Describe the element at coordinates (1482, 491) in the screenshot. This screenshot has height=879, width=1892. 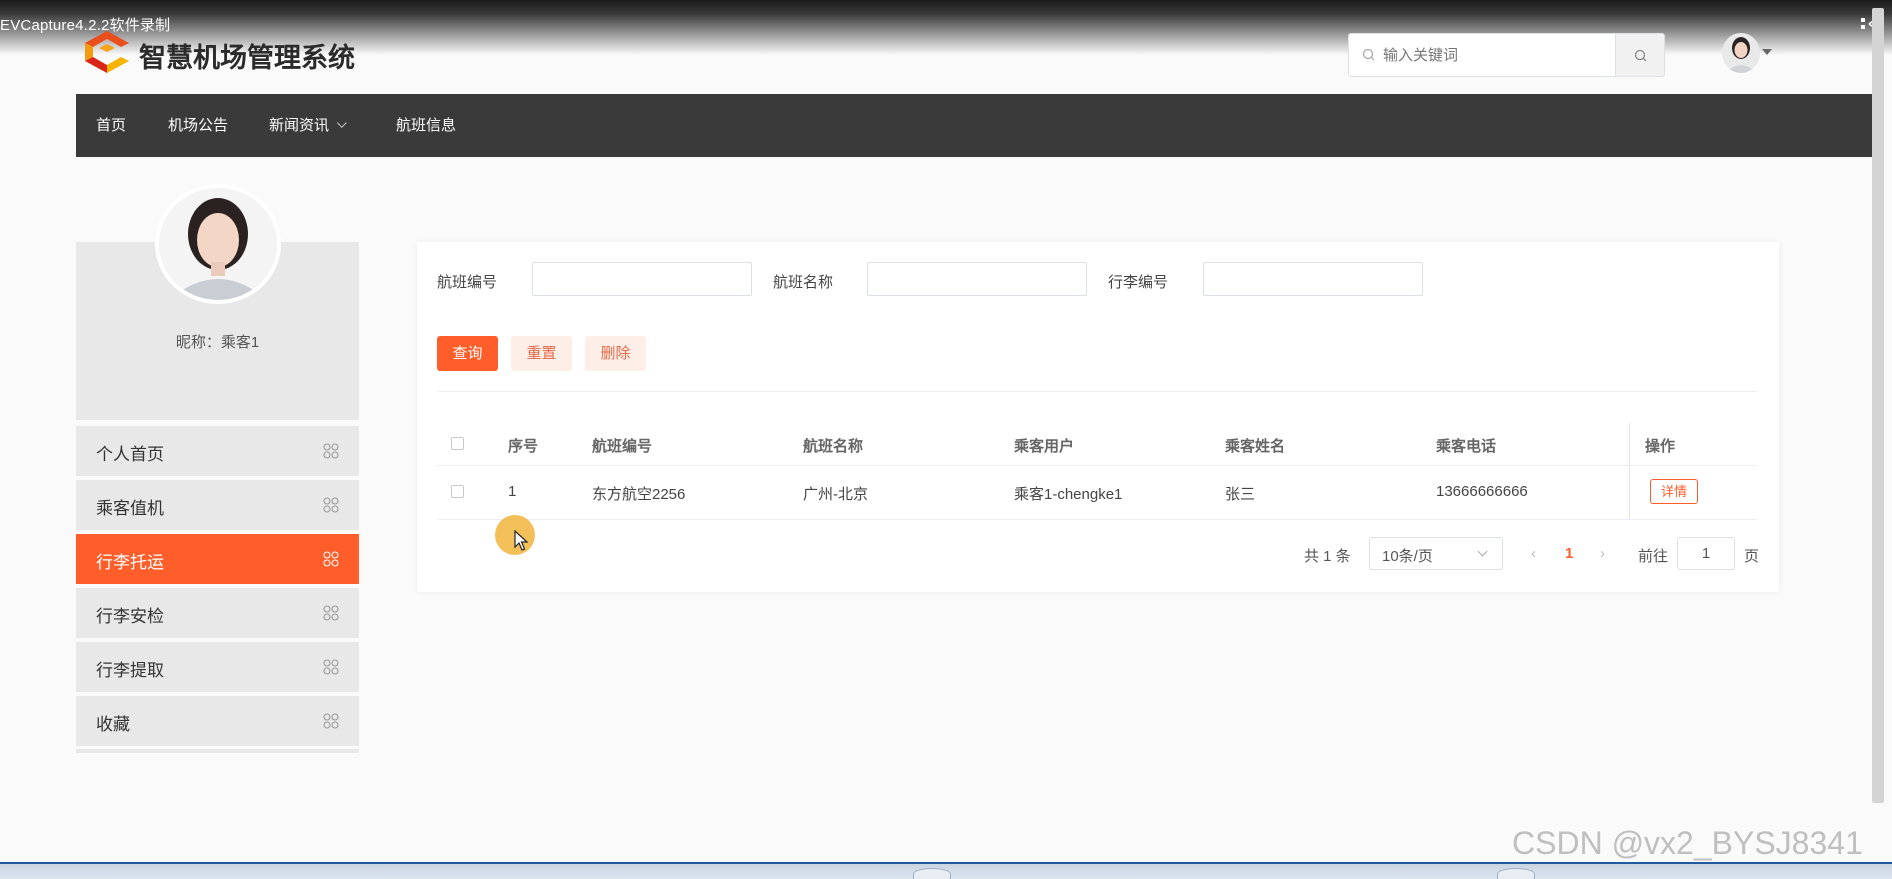
I see `cell-phone: 13666666666` at that location.